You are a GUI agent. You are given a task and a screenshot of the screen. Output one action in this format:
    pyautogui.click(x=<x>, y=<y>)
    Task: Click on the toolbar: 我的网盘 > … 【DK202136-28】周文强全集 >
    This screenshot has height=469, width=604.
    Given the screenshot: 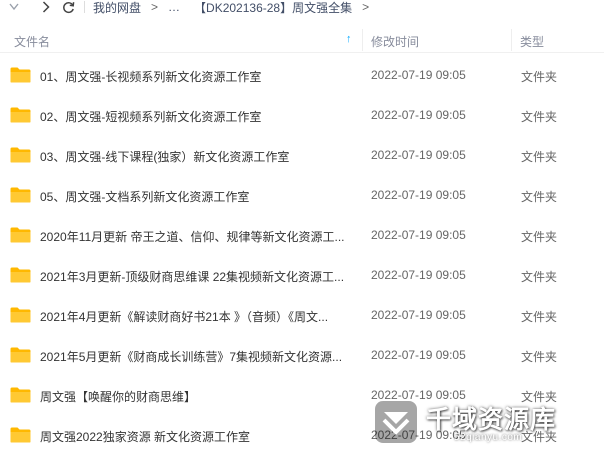 What is the action you would take?
    pyautogui.click(x=302, y=8)
    